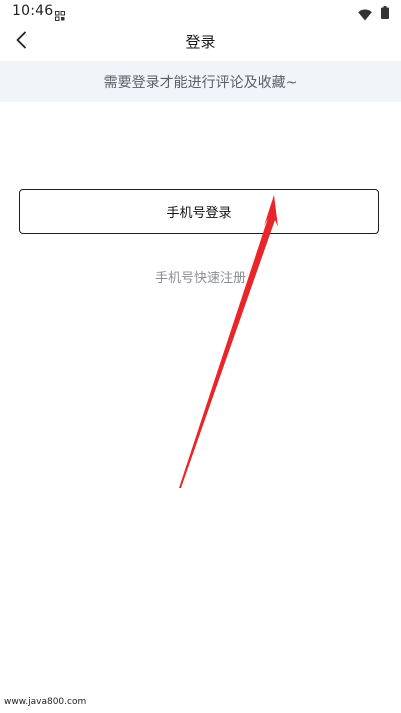 The height and width of the screenshot is (713, 401). I want to click on grid-notification-icon, so click(60, 13).